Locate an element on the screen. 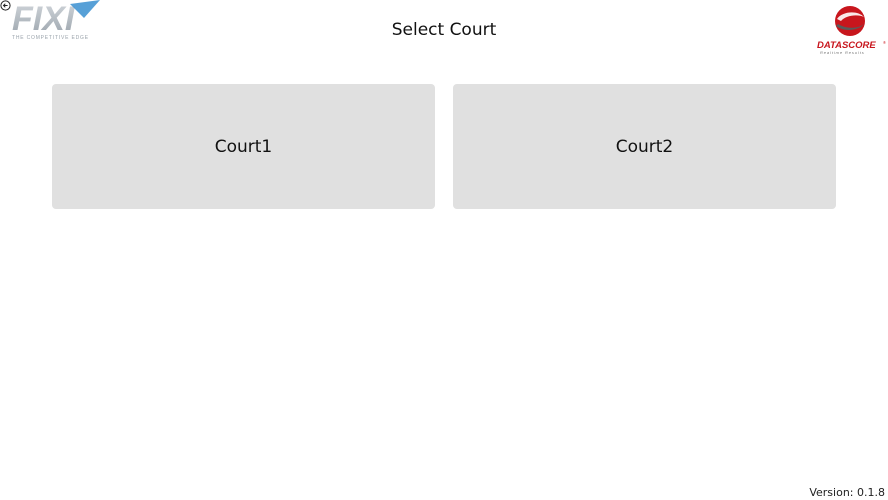 Image resolution: width=888 pixels, height=500 pixels. court1-button: Court1 is located at coordinates (243, 146).